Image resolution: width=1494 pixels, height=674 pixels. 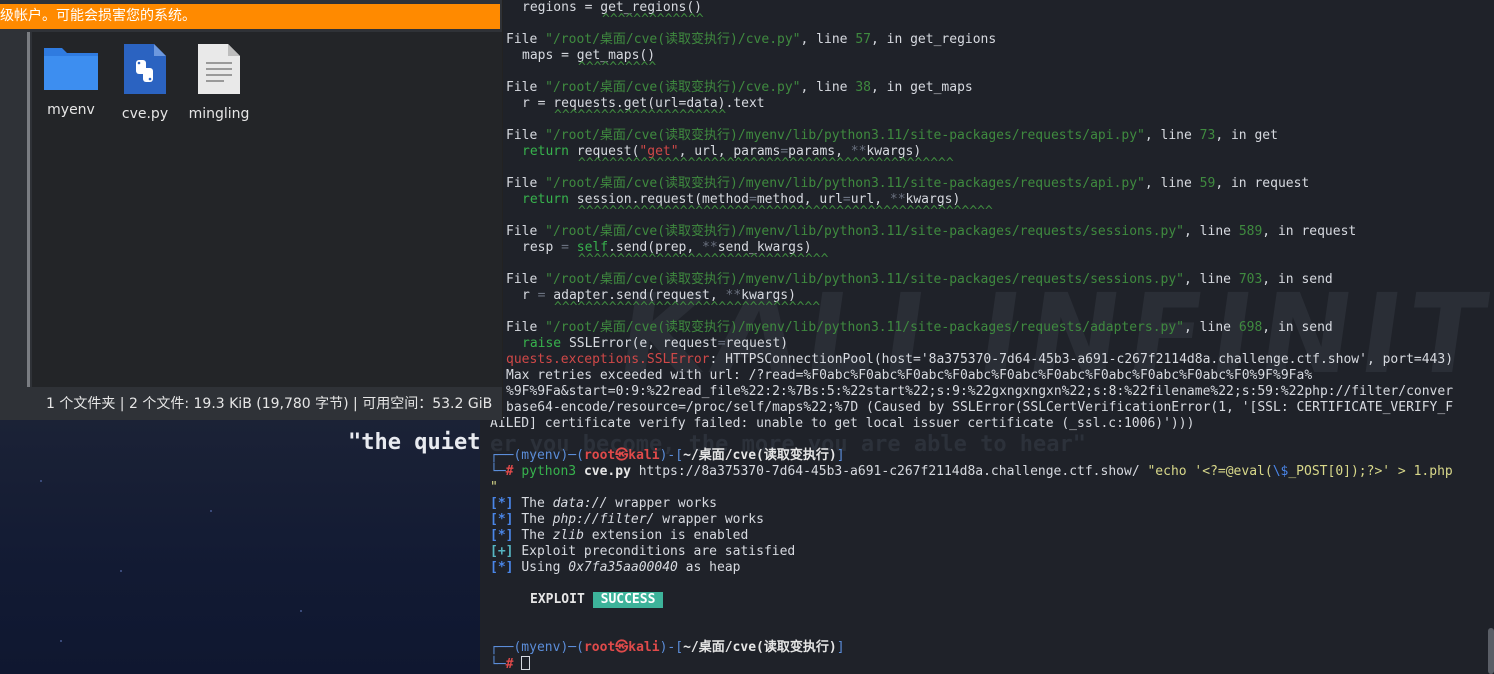 I want to click on file-item-cve-py: cve.py, so click(x=145, y=82).